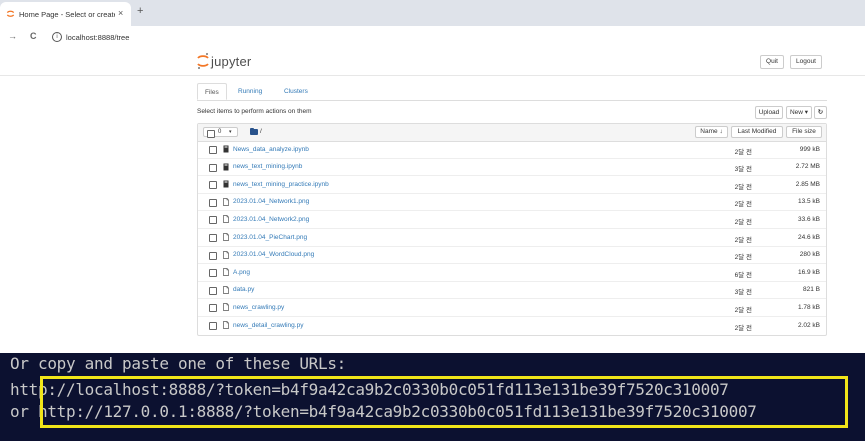 The image size is (865, 441). I want to click on table-row: A.png 6달 전 16.9 kB, so click(512, 273).